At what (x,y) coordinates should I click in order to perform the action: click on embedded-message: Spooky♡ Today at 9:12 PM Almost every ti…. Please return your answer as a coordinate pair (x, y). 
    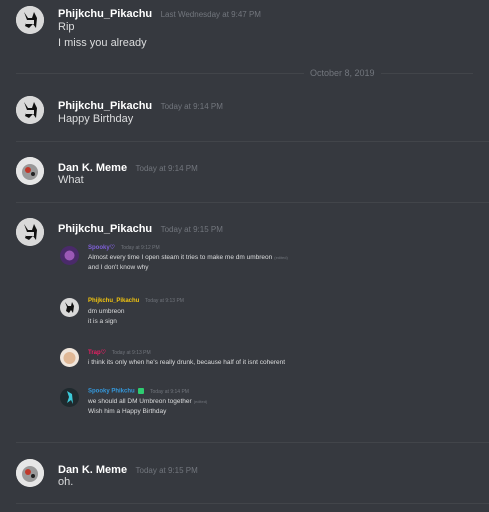
    Looking at the image, I should click on (266, 264).